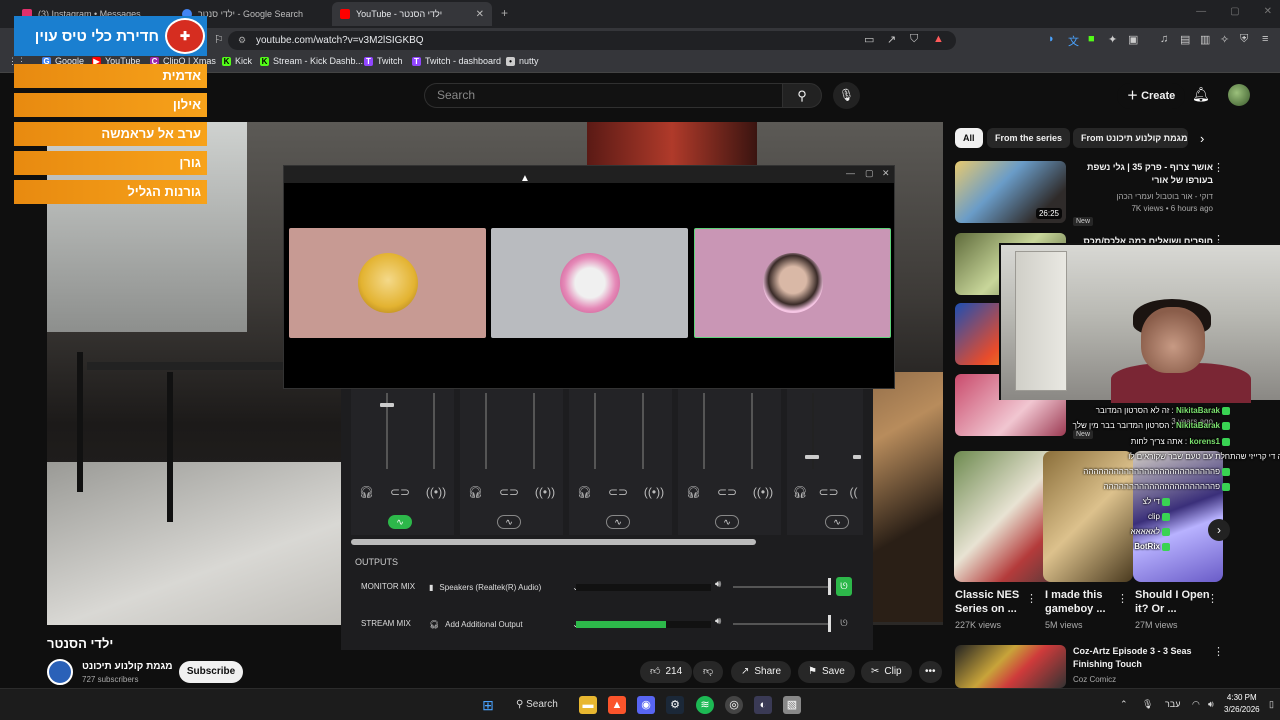 Image resolution: width=1280 pixels, height=720 pixels. Describe the element at coordinates (589, 174) in the screenshot. I see `window-title-bar: — ▢ ✕` at that location.